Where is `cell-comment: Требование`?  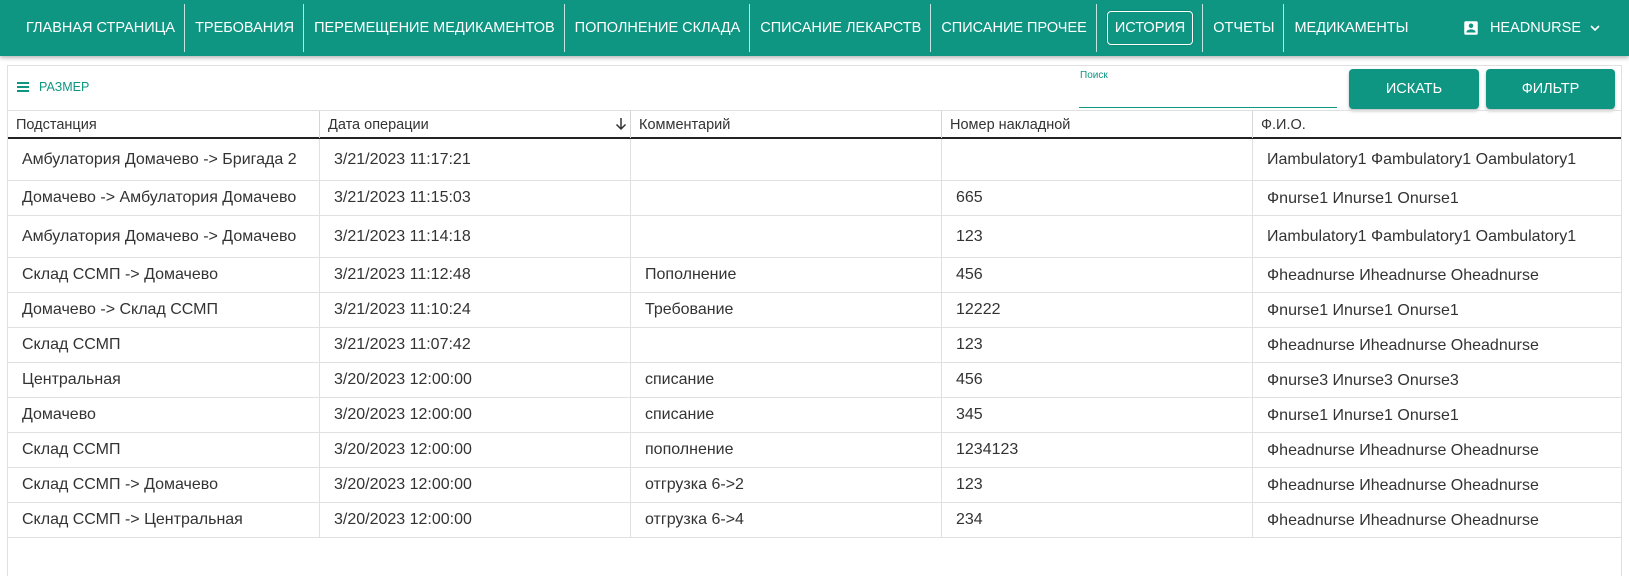
cell-comment: Требование is located at coordinates (785, 310).